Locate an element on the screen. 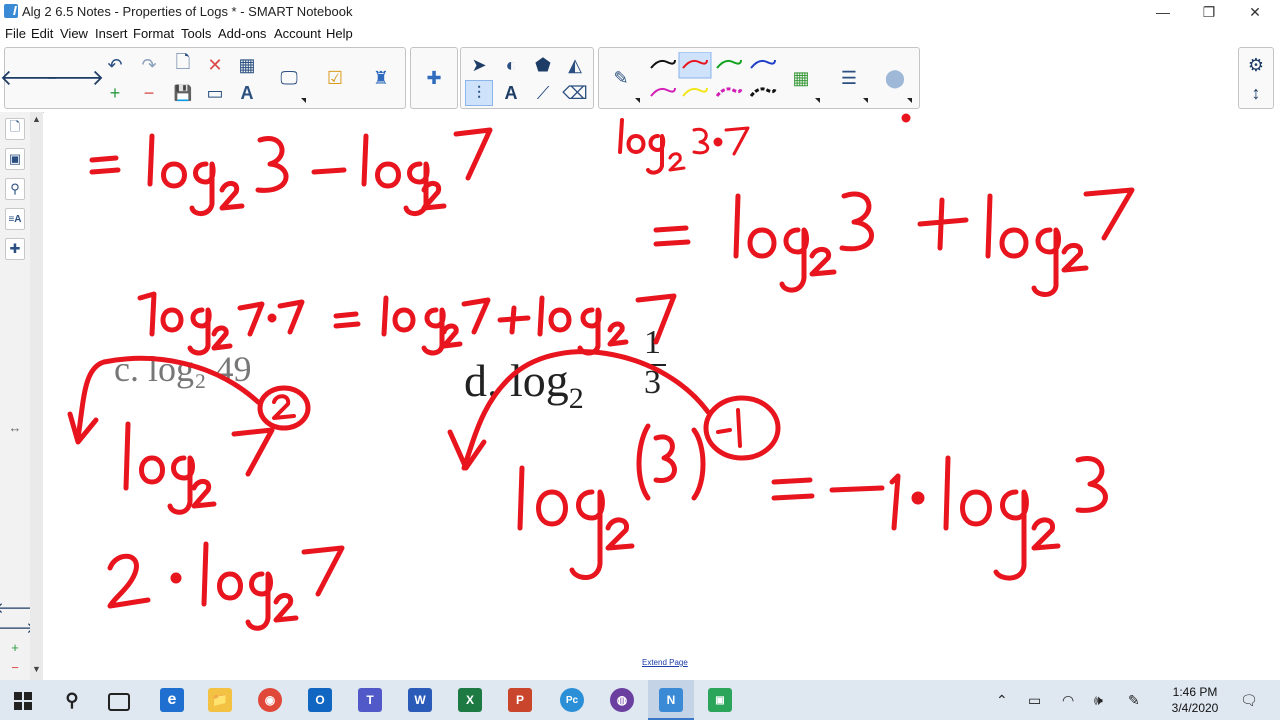  font-icon: A is located at coordinates (247, 93).